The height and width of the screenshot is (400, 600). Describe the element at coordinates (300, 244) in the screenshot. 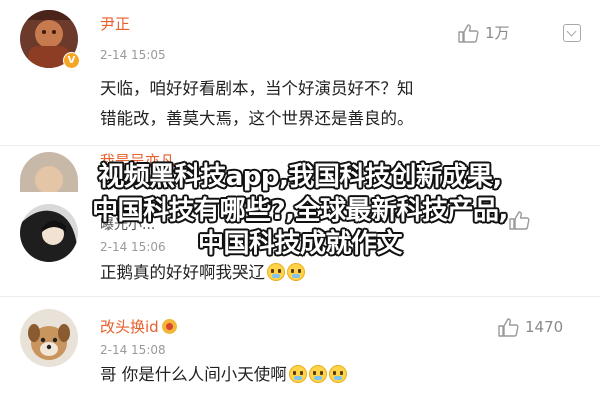

I see `overlay-caption-line: 中国科技成就作文` at that location.